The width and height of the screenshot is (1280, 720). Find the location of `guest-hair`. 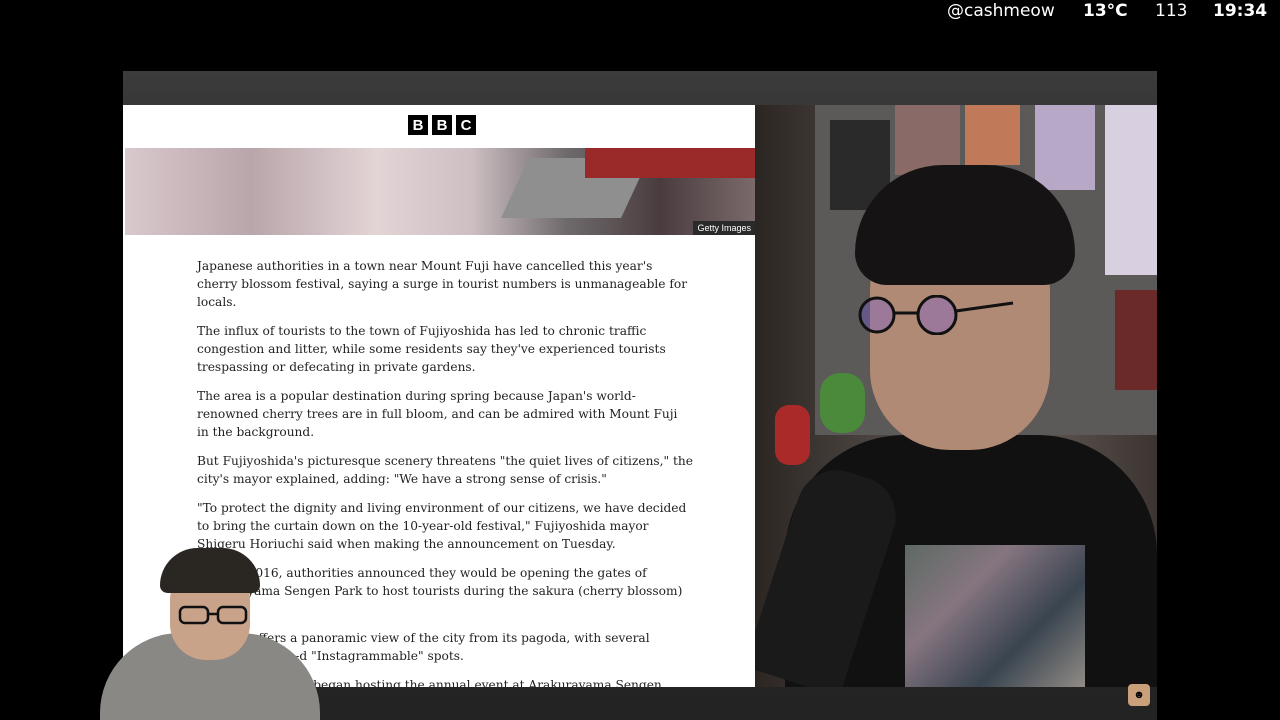

guest-hair is located at coordinates (210, 570).